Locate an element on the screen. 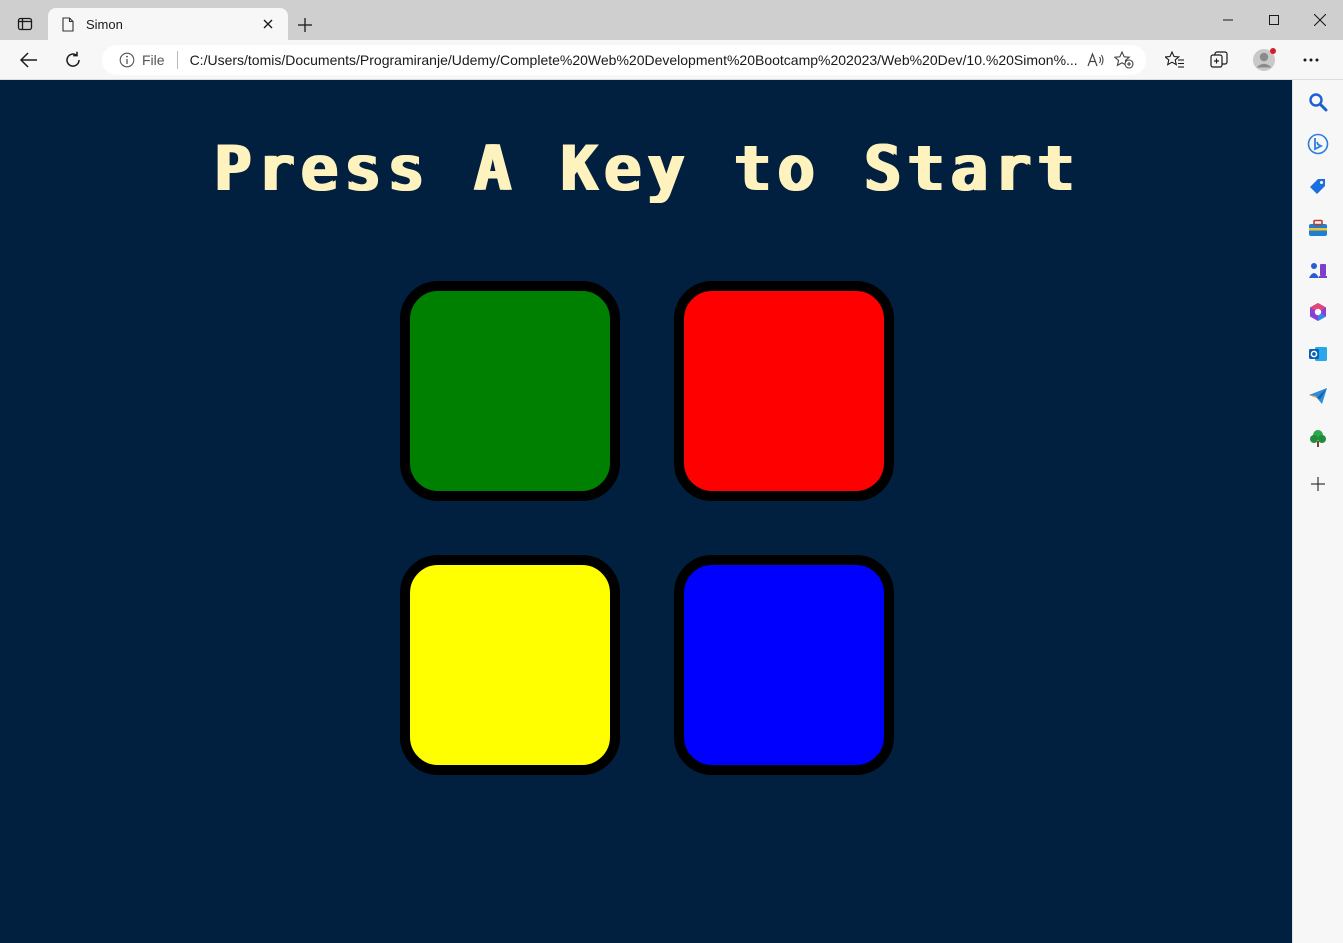 This screenshot has width=1343, height=943. back-button is located at coordinates (29, 60).